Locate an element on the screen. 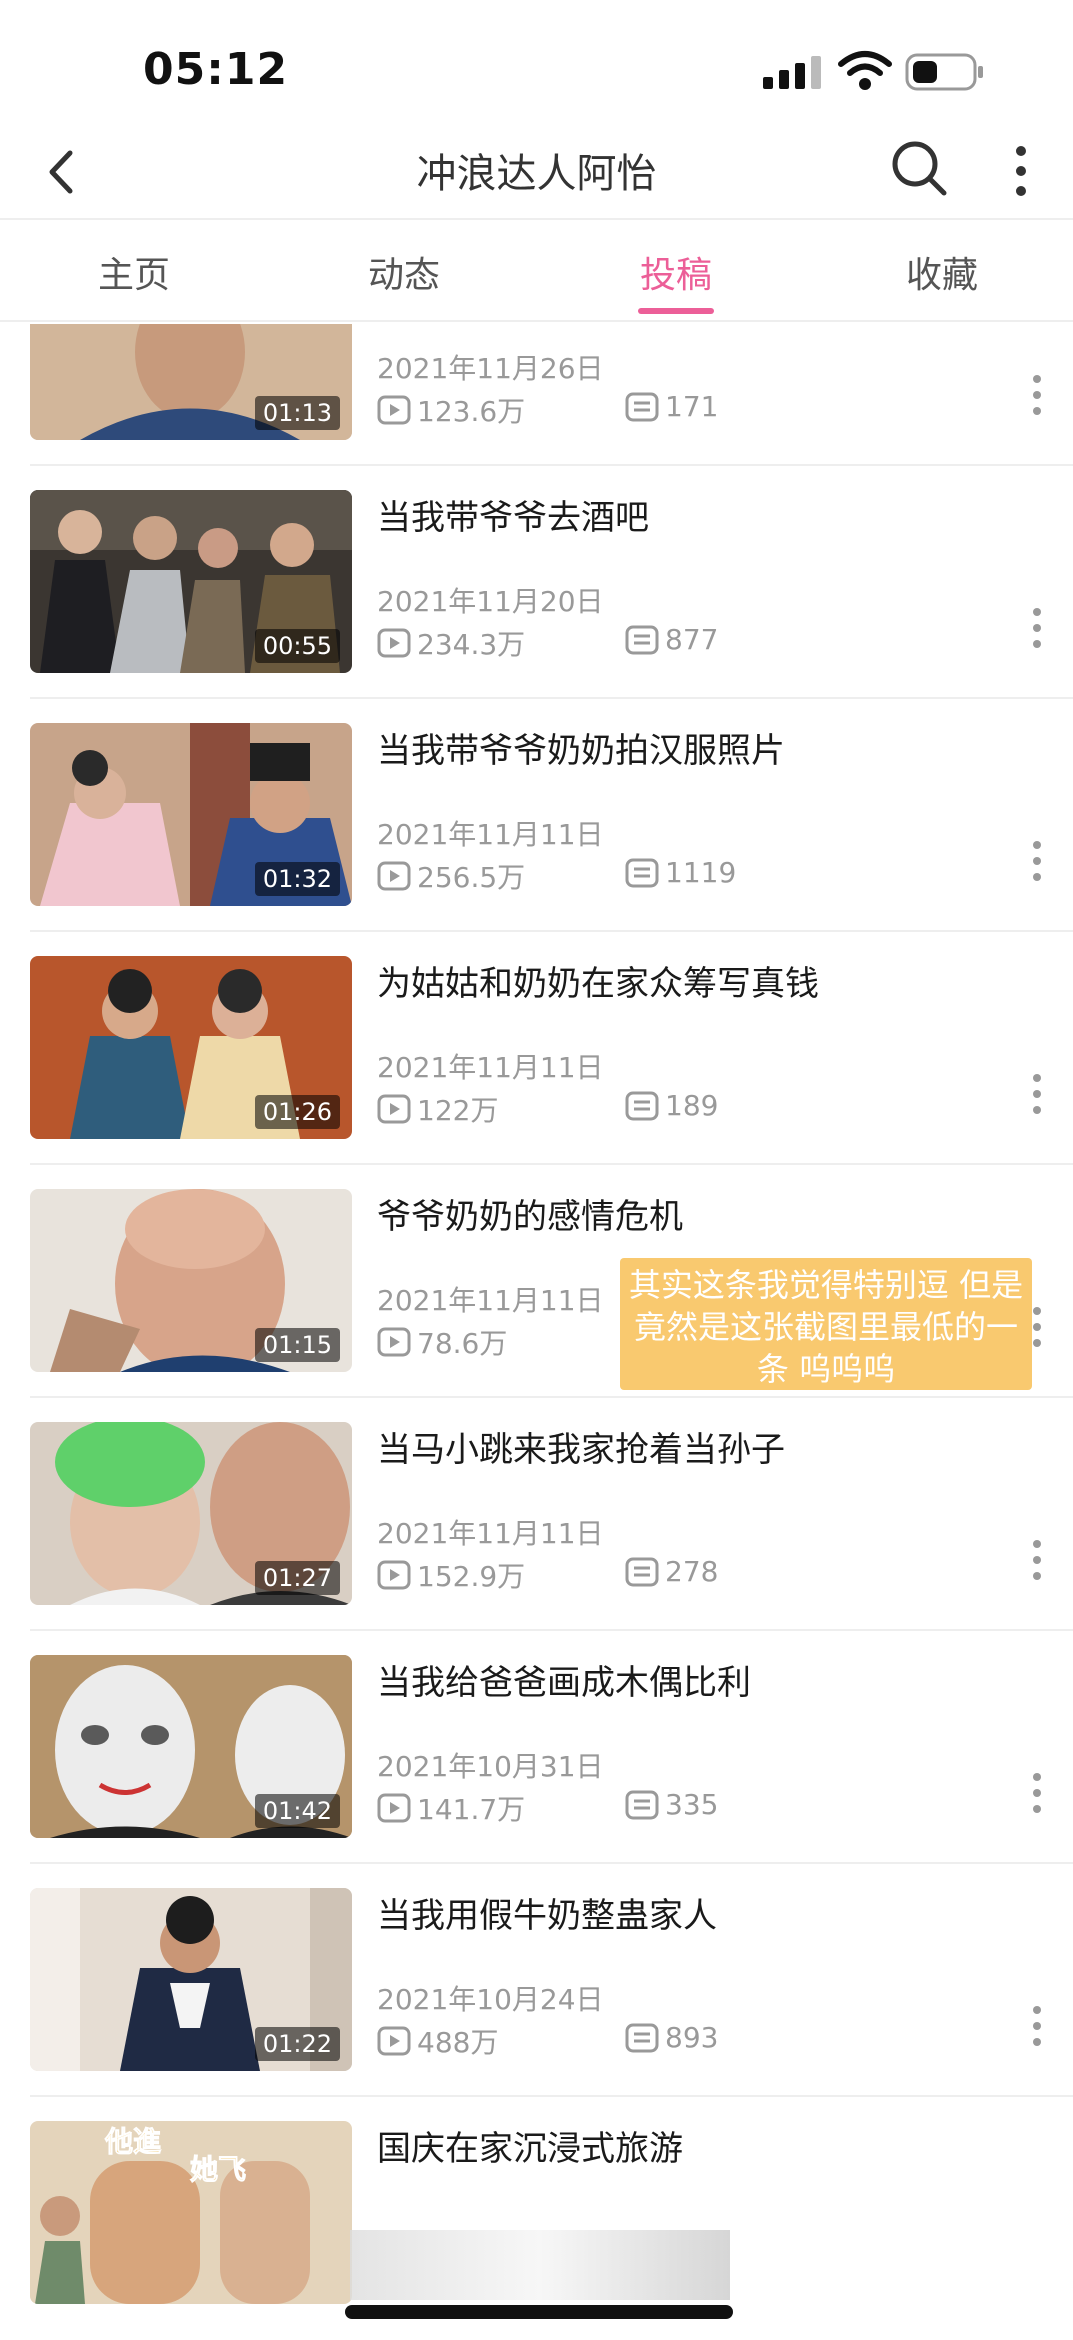  play-count-text: 488万 is located at coordinates (458, 2042).